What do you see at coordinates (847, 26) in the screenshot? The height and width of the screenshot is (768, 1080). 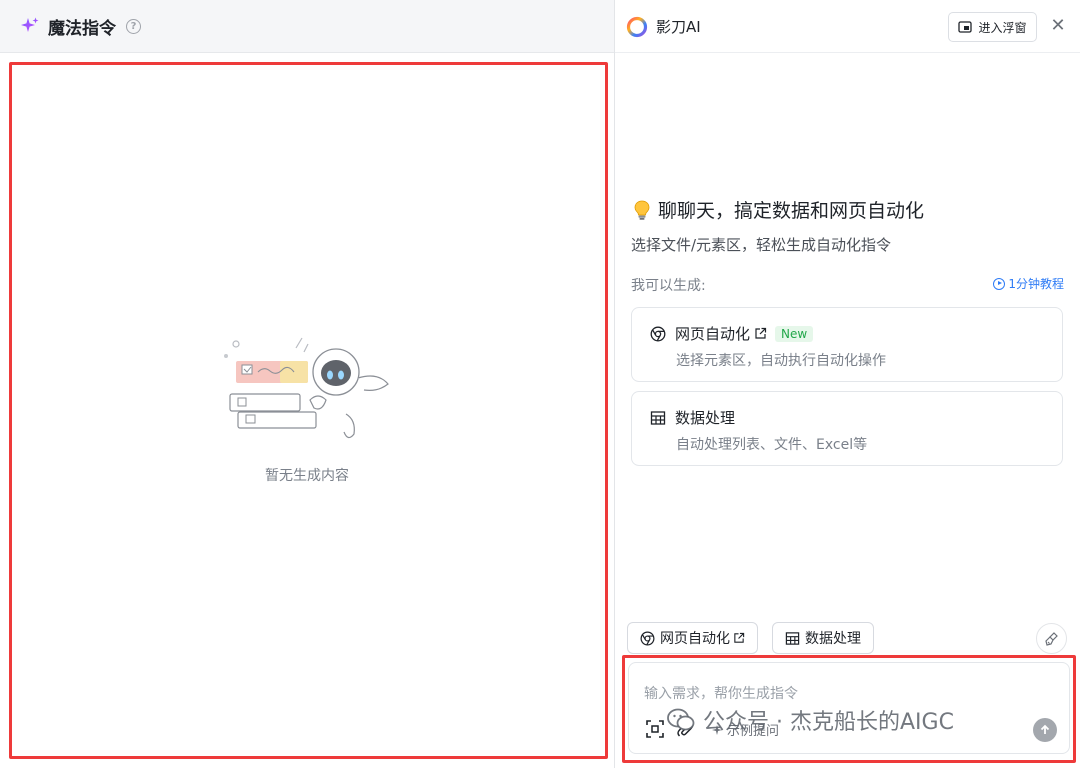 I see `assistant-header: 影刀AI 进入浮窗 ✕` at bounding box center [847, 26].